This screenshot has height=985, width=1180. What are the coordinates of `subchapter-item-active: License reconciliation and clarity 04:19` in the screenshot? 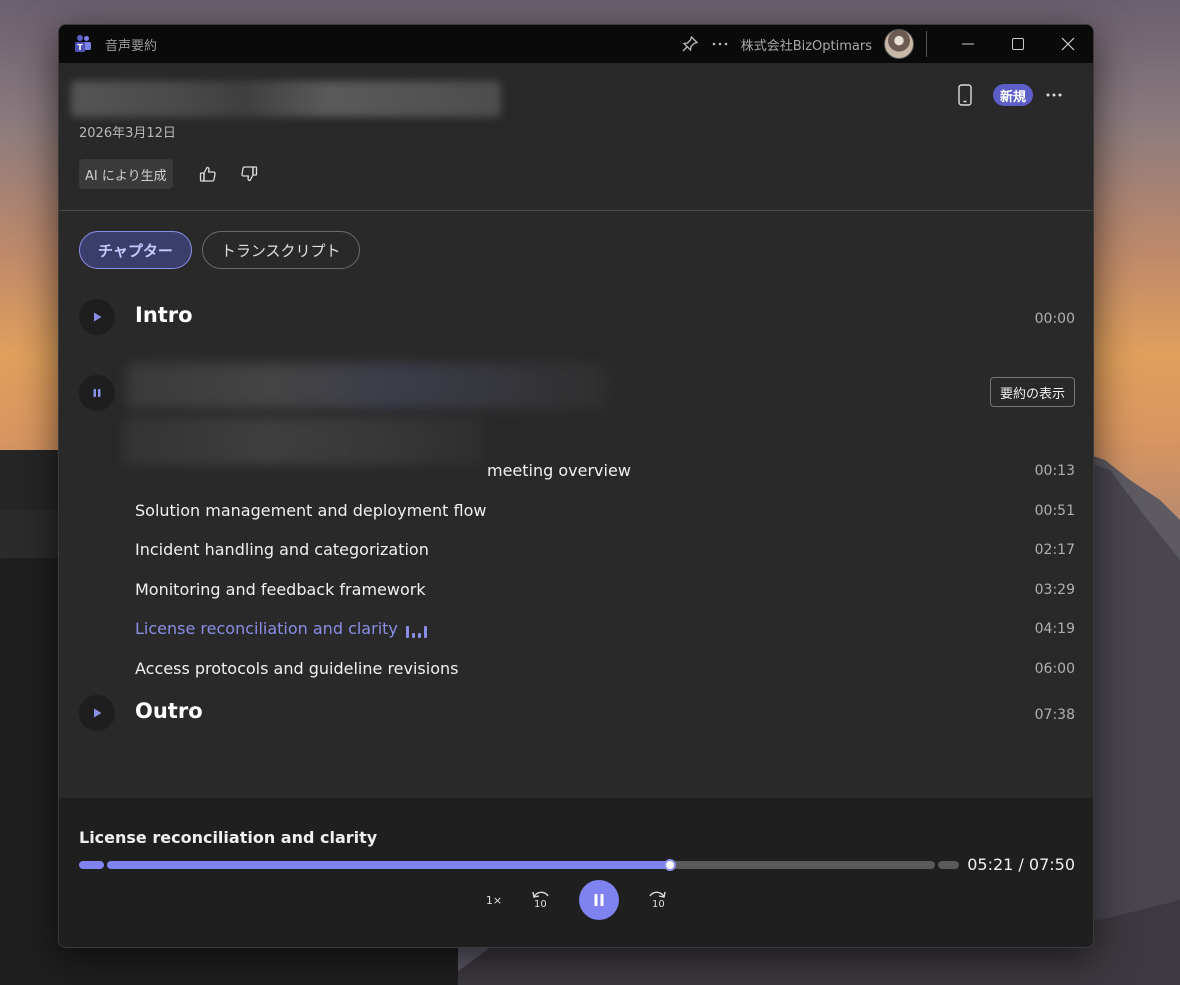 It's located at (576, 631).